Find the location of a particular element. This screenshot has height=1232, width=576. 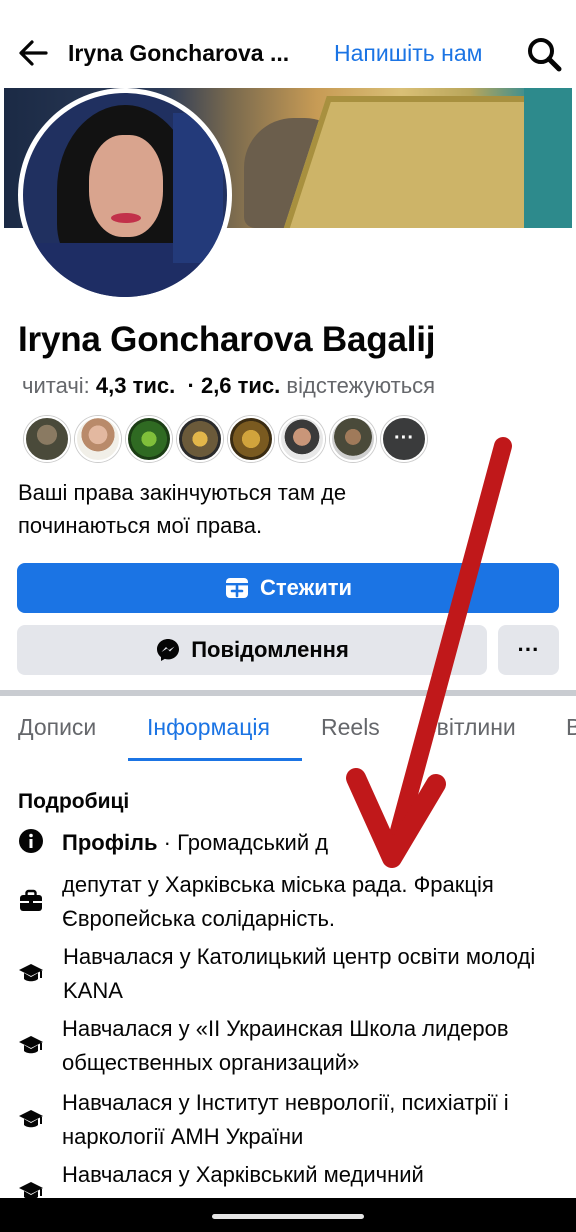

info-icon is located at coordinates (31, 841).